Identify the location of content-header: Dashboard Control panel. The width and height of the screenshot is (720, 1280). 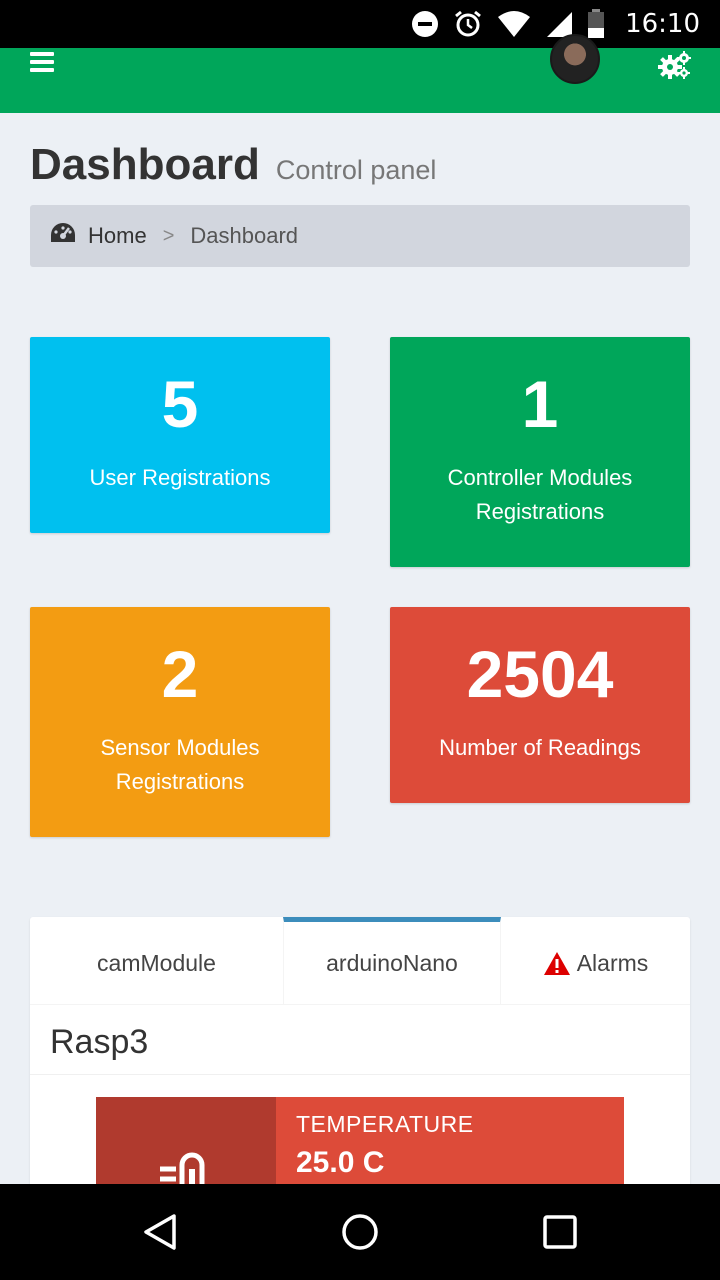
(360, 165).